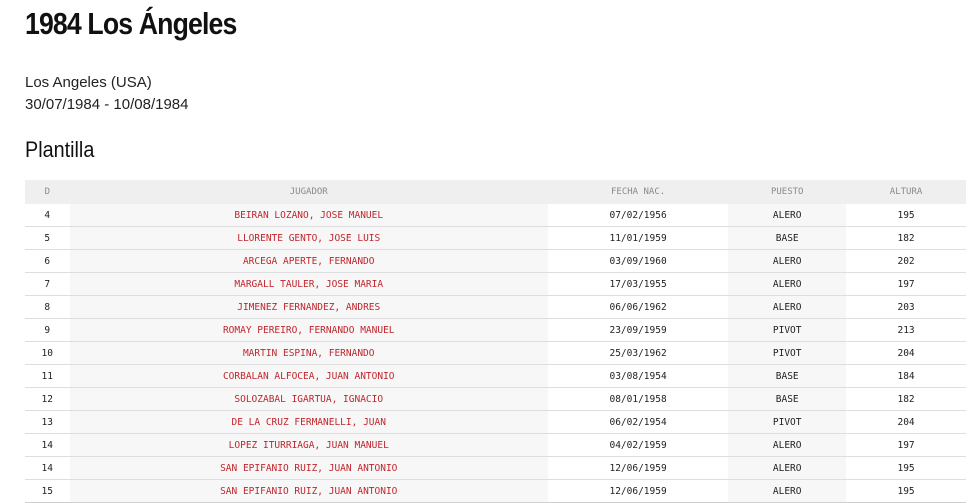 This screenshot has width=975, height=503. I want to click on height-cell: 184, so click(906, 376).